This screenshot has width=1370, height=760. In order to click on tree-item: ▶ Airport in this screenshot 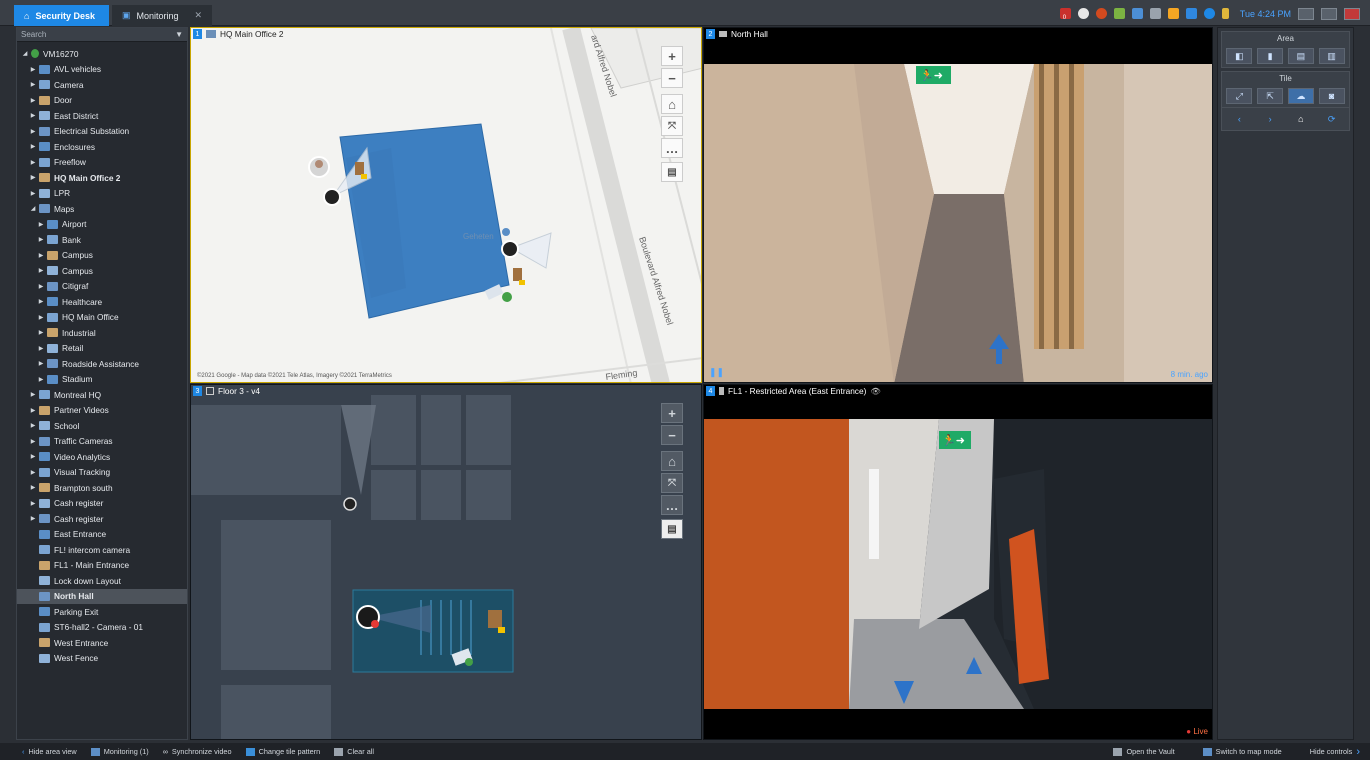, I will do `click(102, 225)`.